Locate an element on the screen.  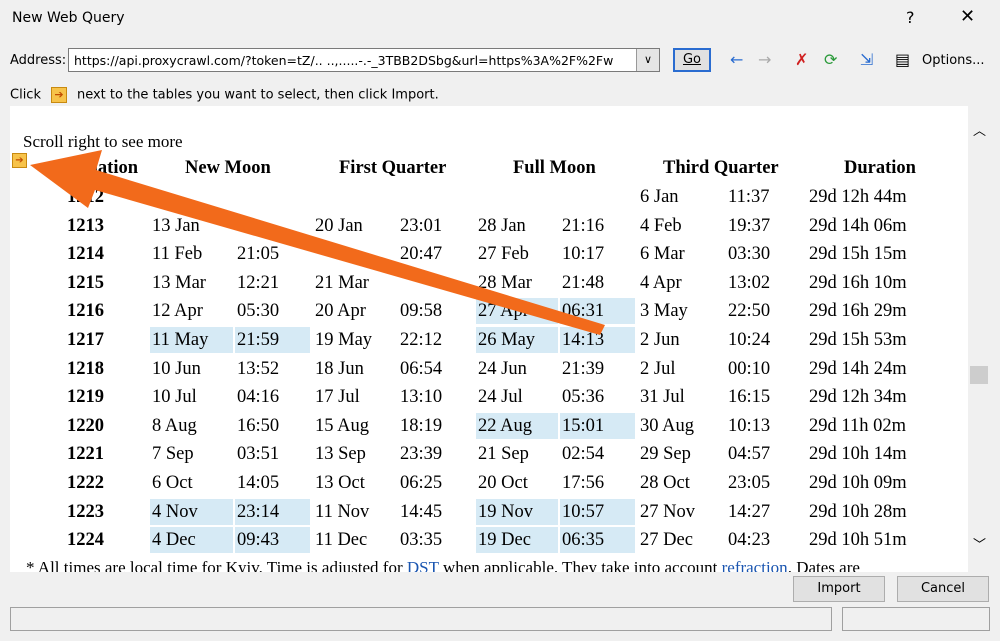
full-moon-time-cell: 14:13 is located at coordinates (597, 340).